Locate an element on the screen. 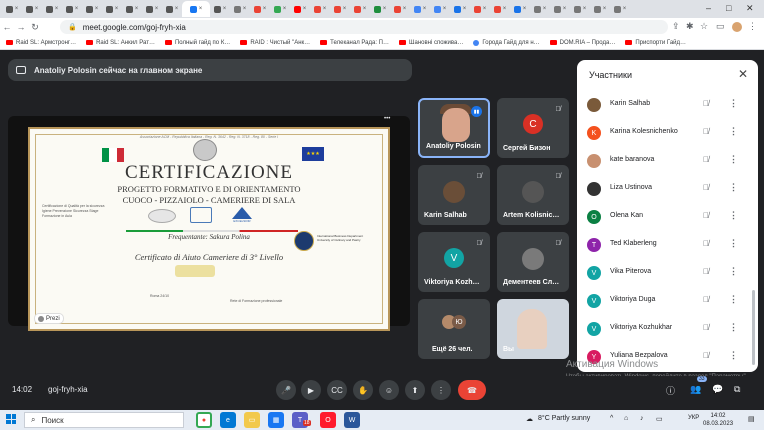  battery-icon: ▭ is located at coordinates (659, 419).